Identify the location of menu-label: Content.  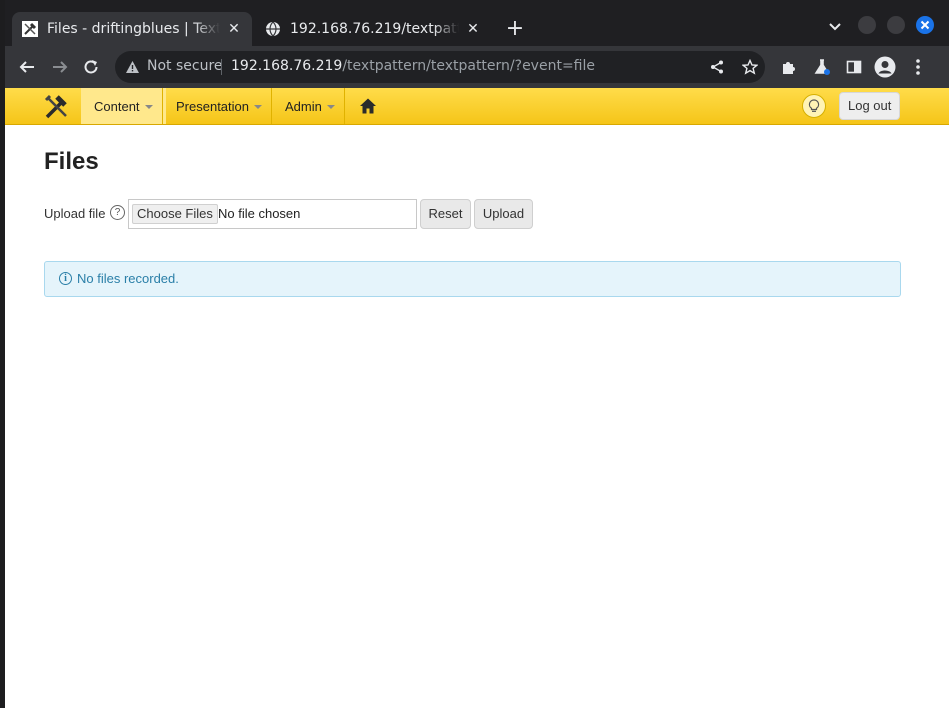
(117, 106).